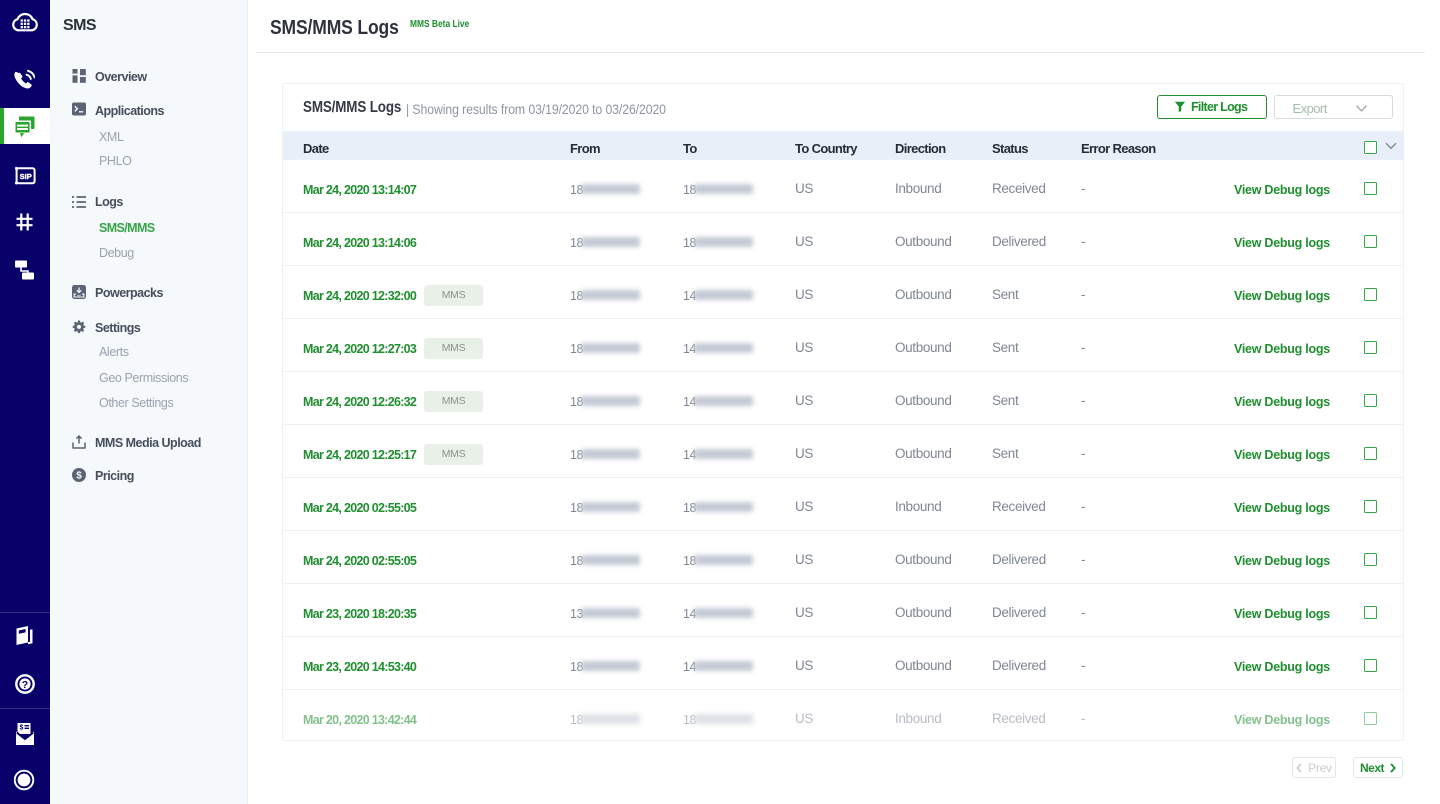 This screenshot has width=1440, height=804. Describe the element at coordinates (26, 176) in the screenshot. I see `svg-text: SIP` at that location.